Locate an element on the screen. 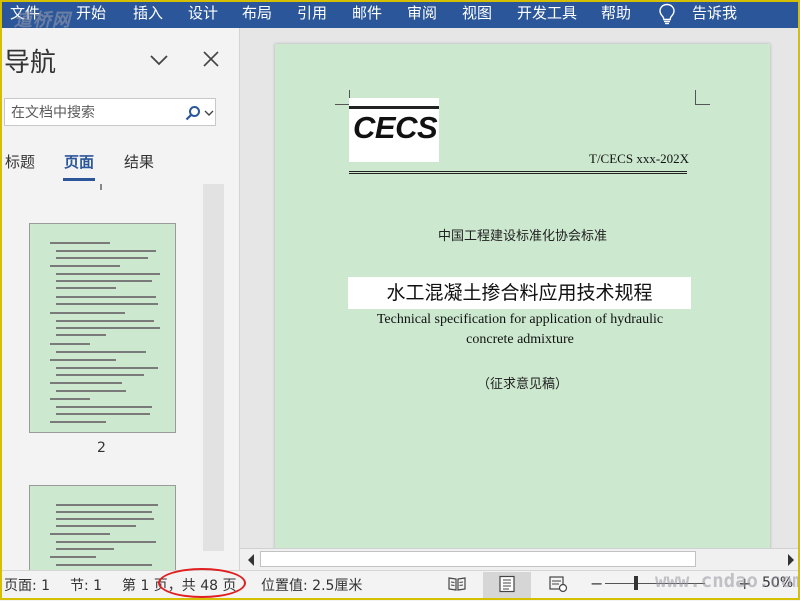  search-box is located at coordinates (110, 112).